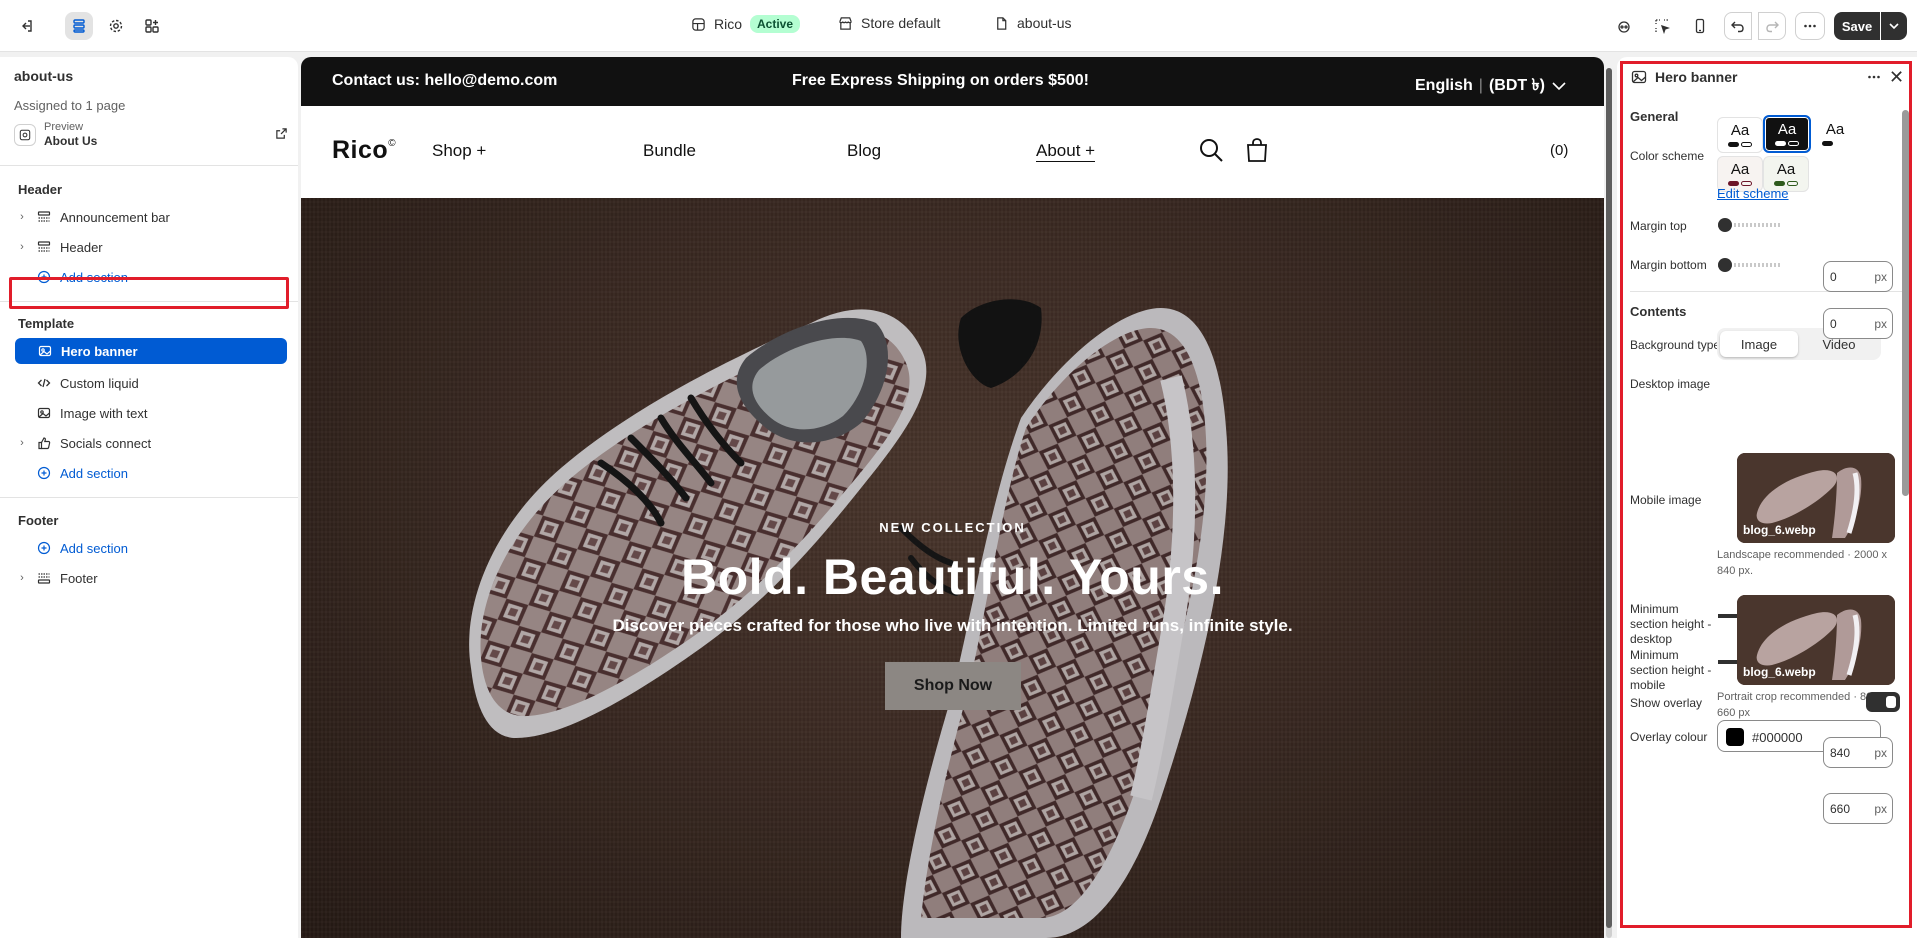 The width and height of the screenshot is (1917, 938). Describe the element at coordinates (952, 527) in the screenshot. I see `hero-kicker: NEW COLLECTION` at that location.